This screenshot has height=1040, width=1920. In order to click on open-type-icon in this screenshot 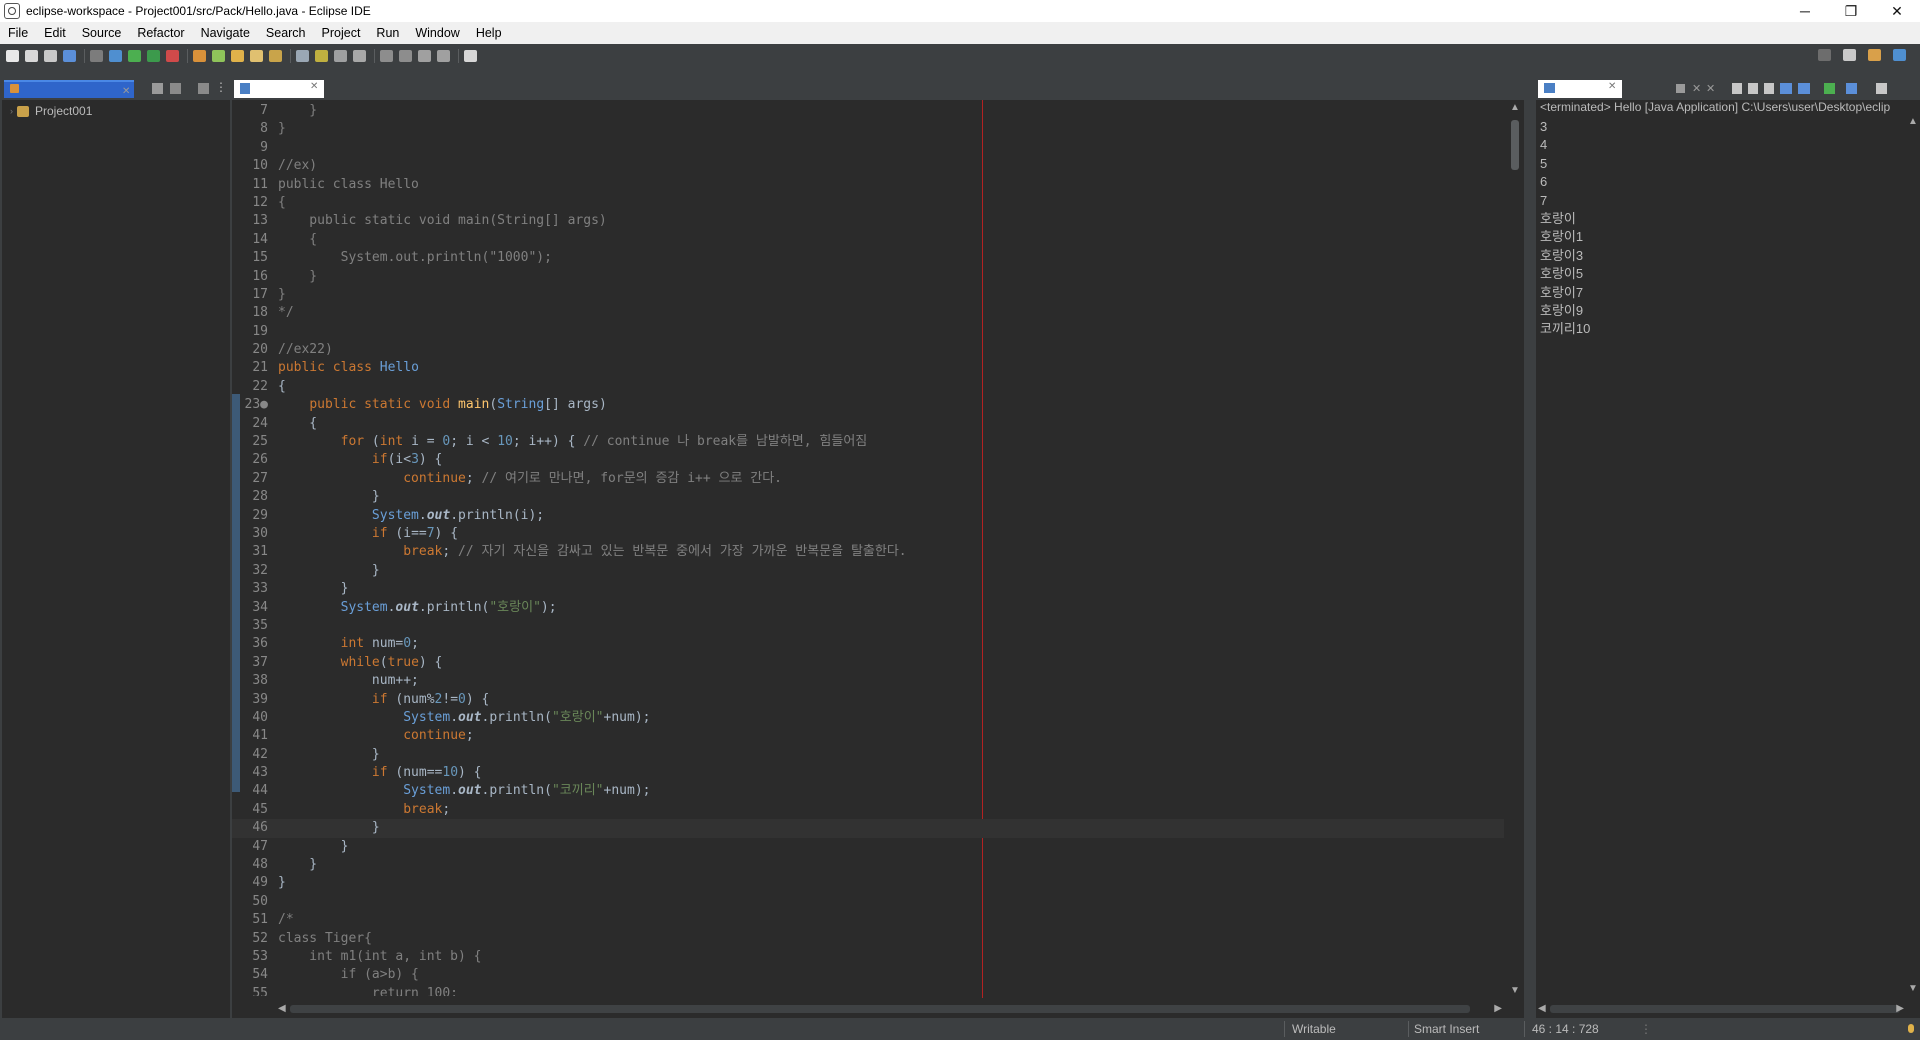, I will do `click(256, 56)`.